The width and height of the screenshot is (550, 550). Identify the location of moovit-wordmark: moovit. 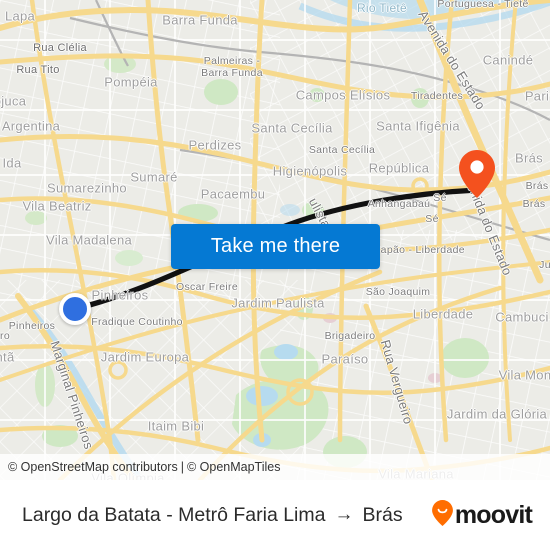
(493, 514).